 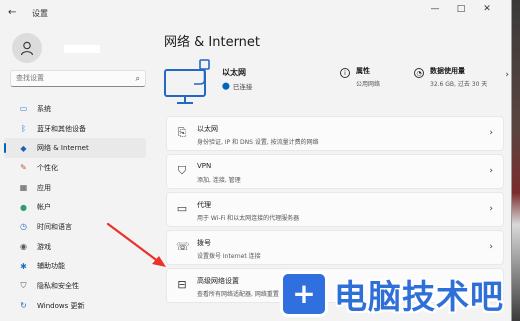 What do you see at coordinates (44, 207) in the screenshot?
I see `sidebar-item-label: 帐户` at bounding box center [44, 207].